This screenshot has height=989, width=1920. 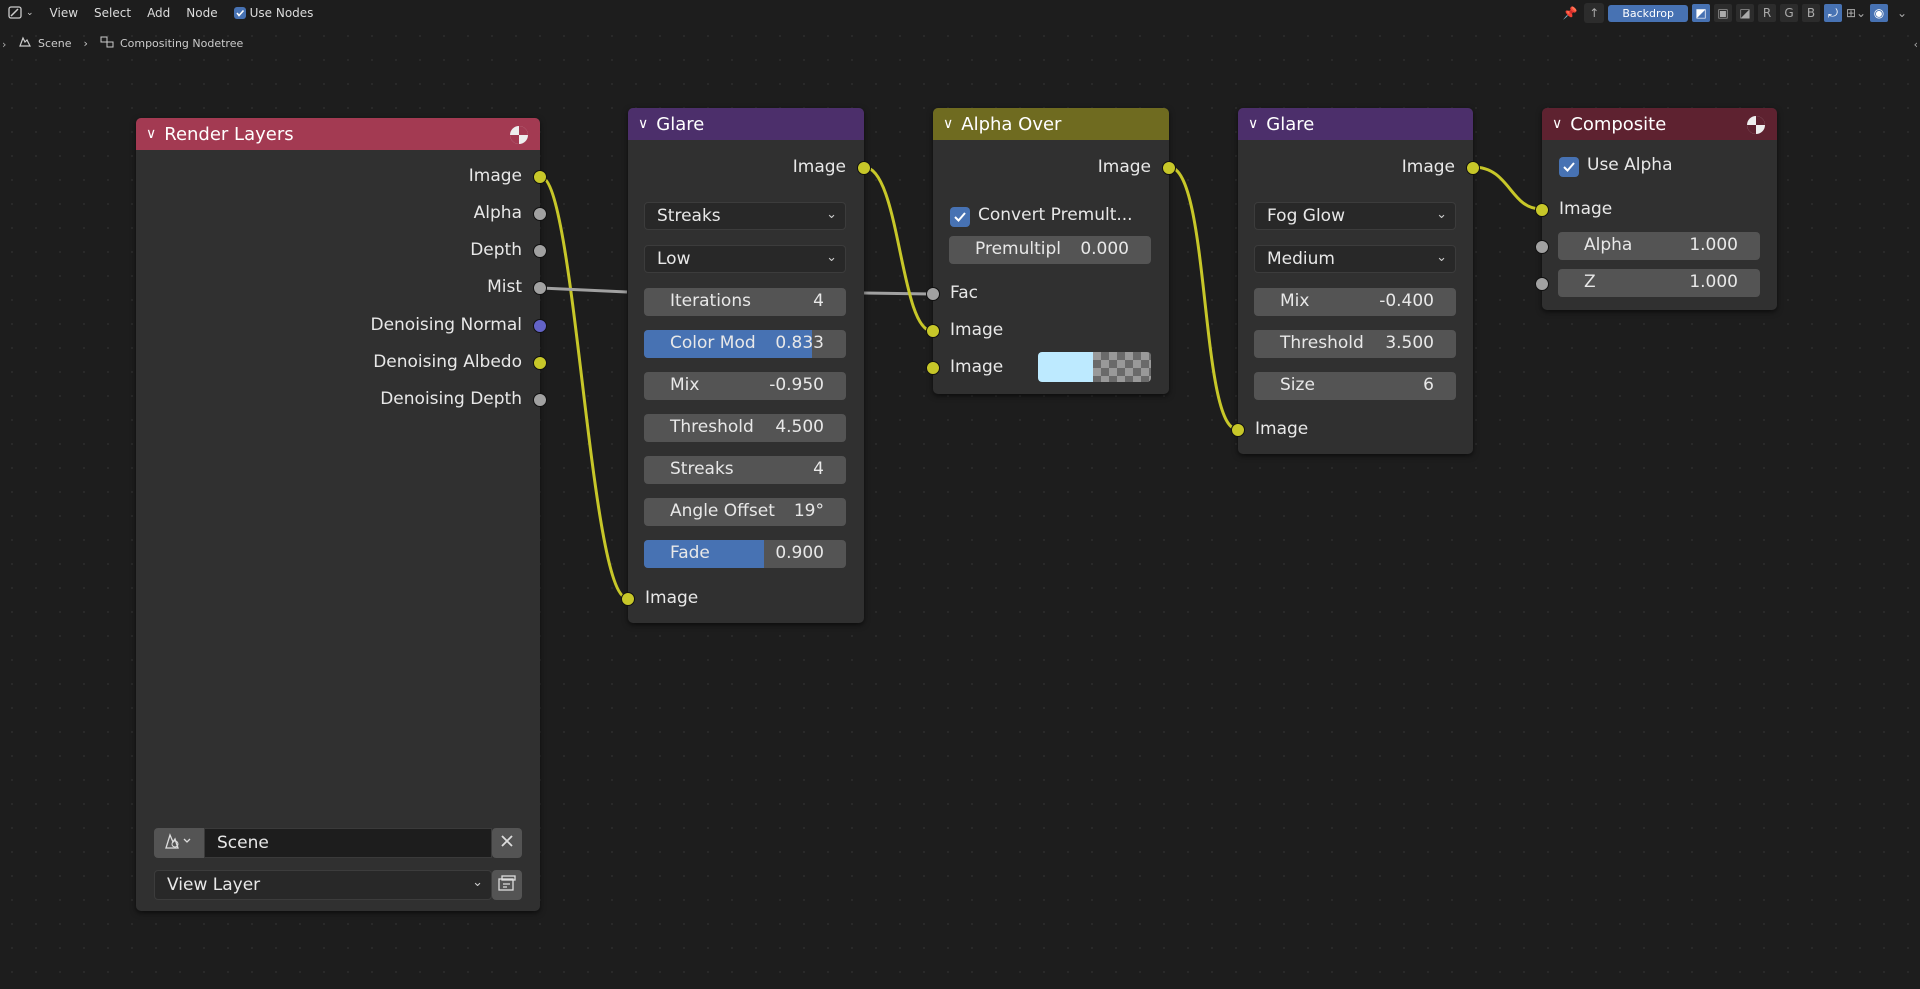 What do you see at coordinates (1570, 13) in the screenshot?
I see `pin-icon: 📌` at bounding box center [1570, 13].